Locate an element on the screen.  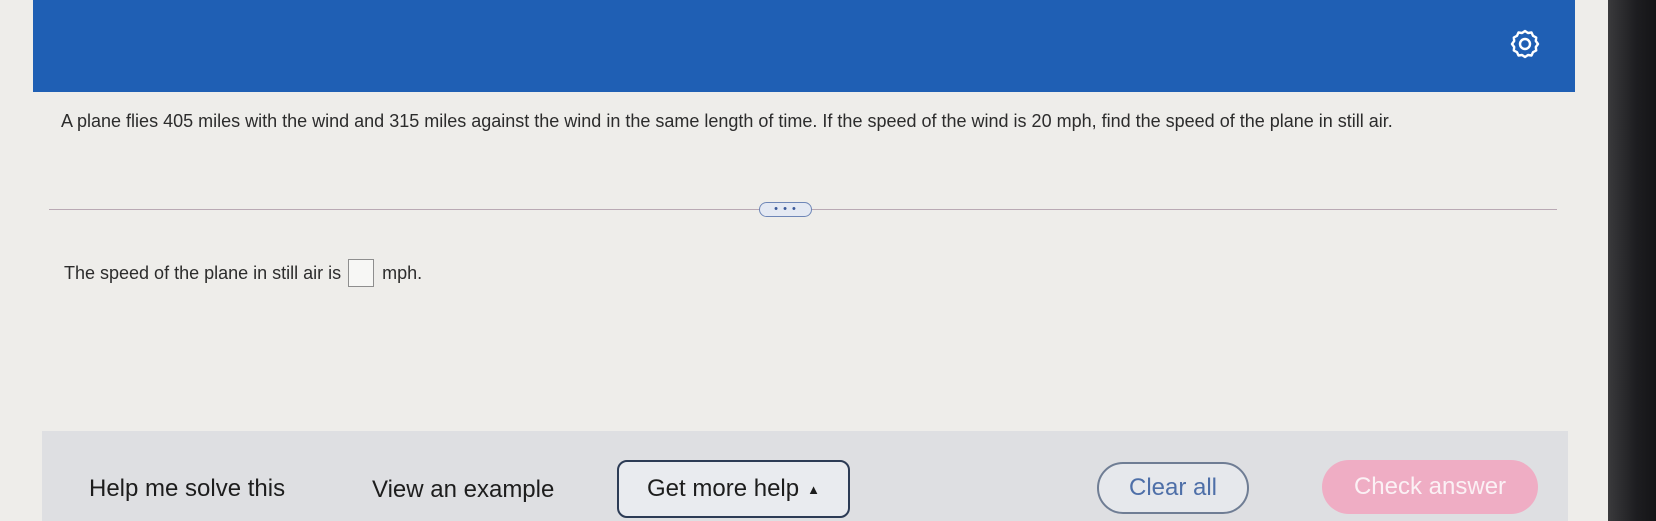
get-more-help-button: Get more help ▲ is located at coordinates (733, 489).